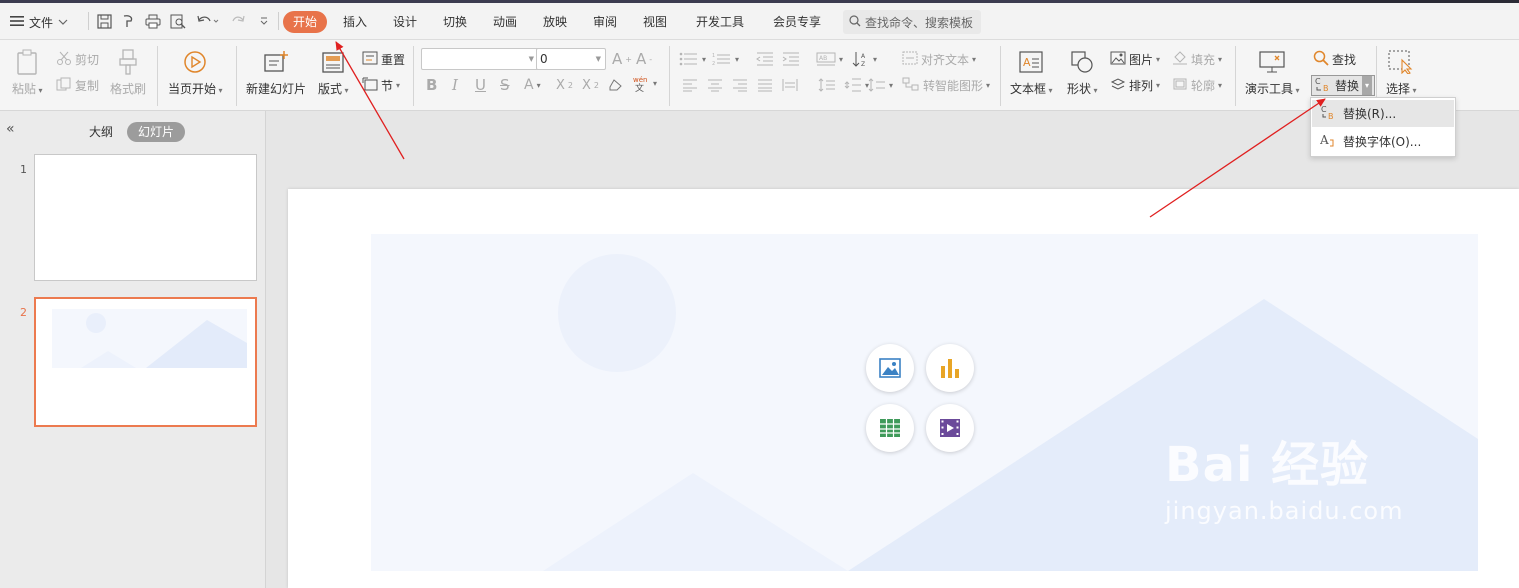  Describe the element at coordinates (208, 21) in the screenshot. I see `undo-icon` at that location.